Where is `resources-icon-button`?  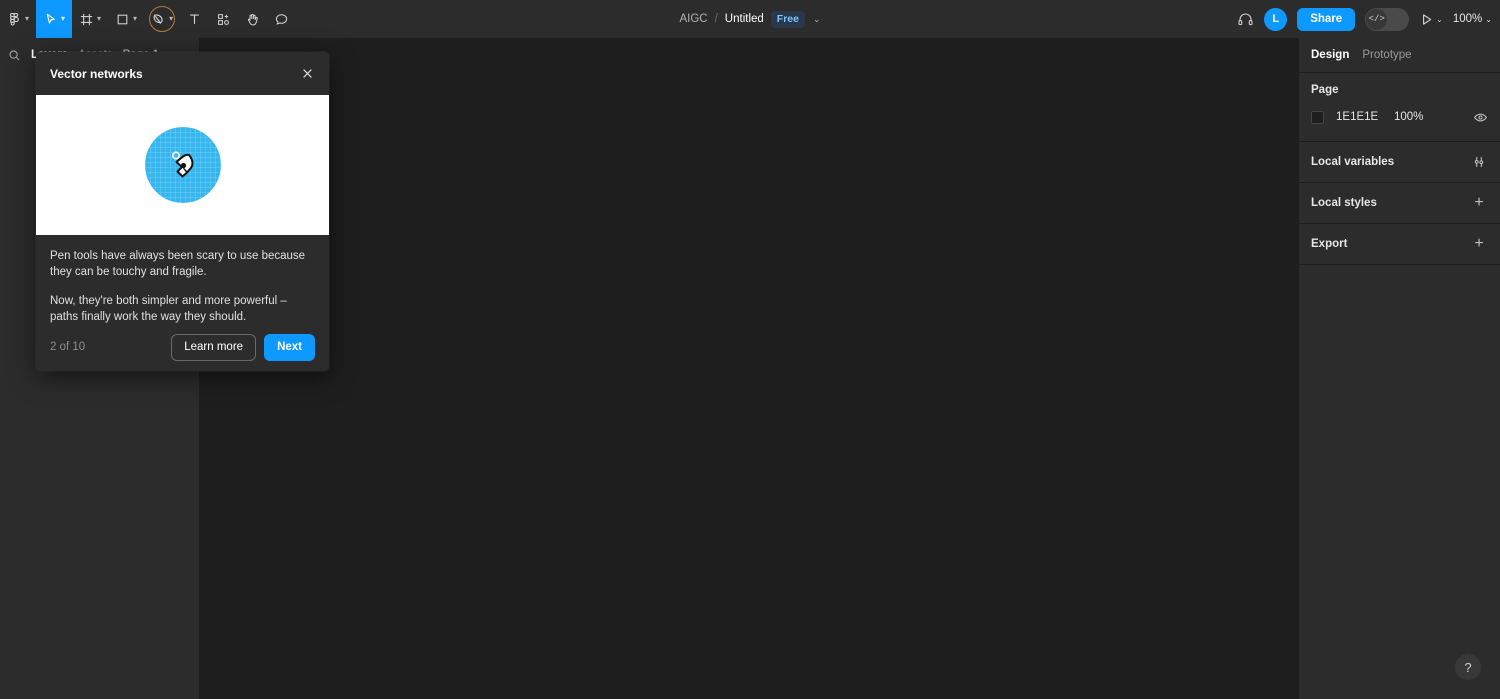 resources-icon-button is located at coordinates (223, 19).